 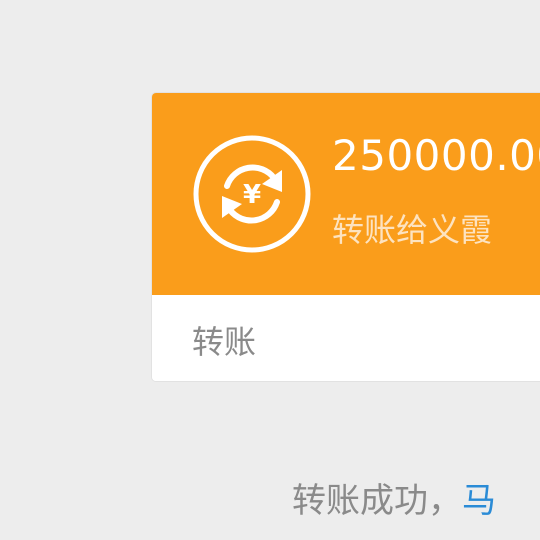 What do you see at coordinates (377, 501) in the screenshot?
I see `system-message-text: 转账成功，` at bounding box center [377, 501].